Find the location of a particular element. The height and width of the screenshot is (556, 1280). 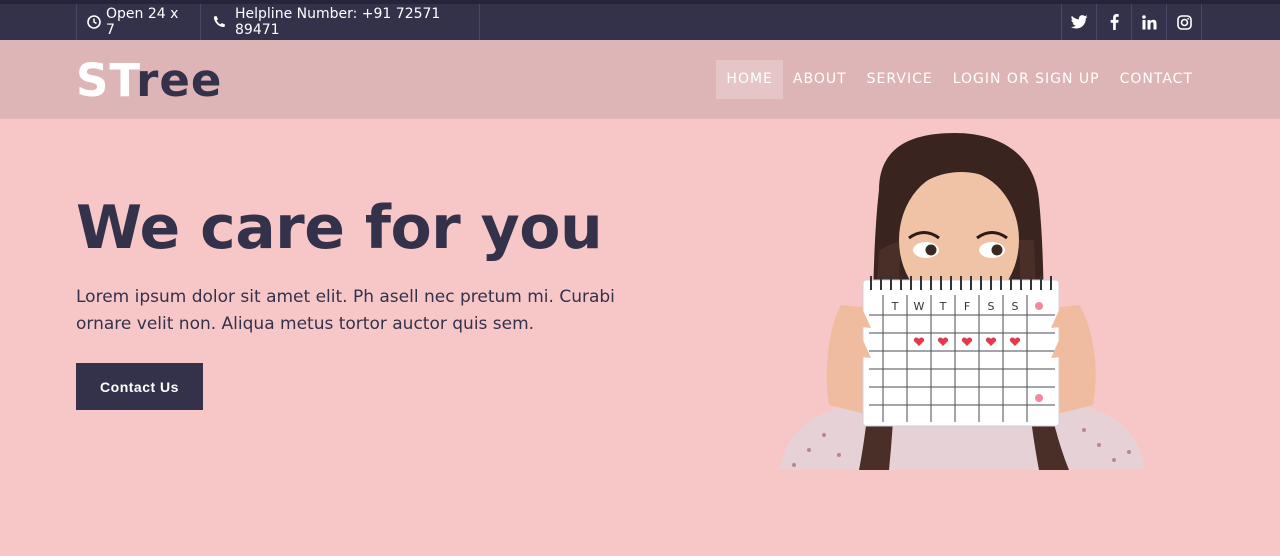

instagram-link is located at coordinates (1183, 22).